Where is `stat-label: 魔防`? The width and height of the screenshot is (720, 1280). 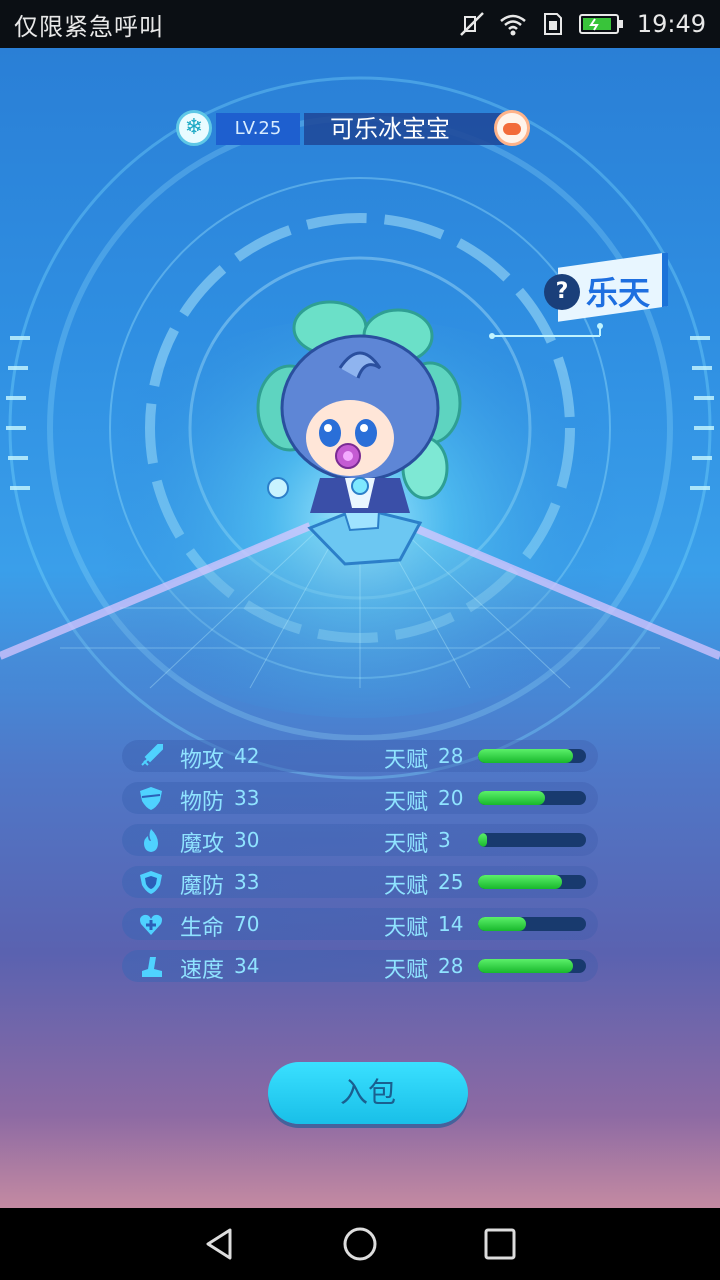 stat-label: 魔防 is located at coordinates (202, 886).